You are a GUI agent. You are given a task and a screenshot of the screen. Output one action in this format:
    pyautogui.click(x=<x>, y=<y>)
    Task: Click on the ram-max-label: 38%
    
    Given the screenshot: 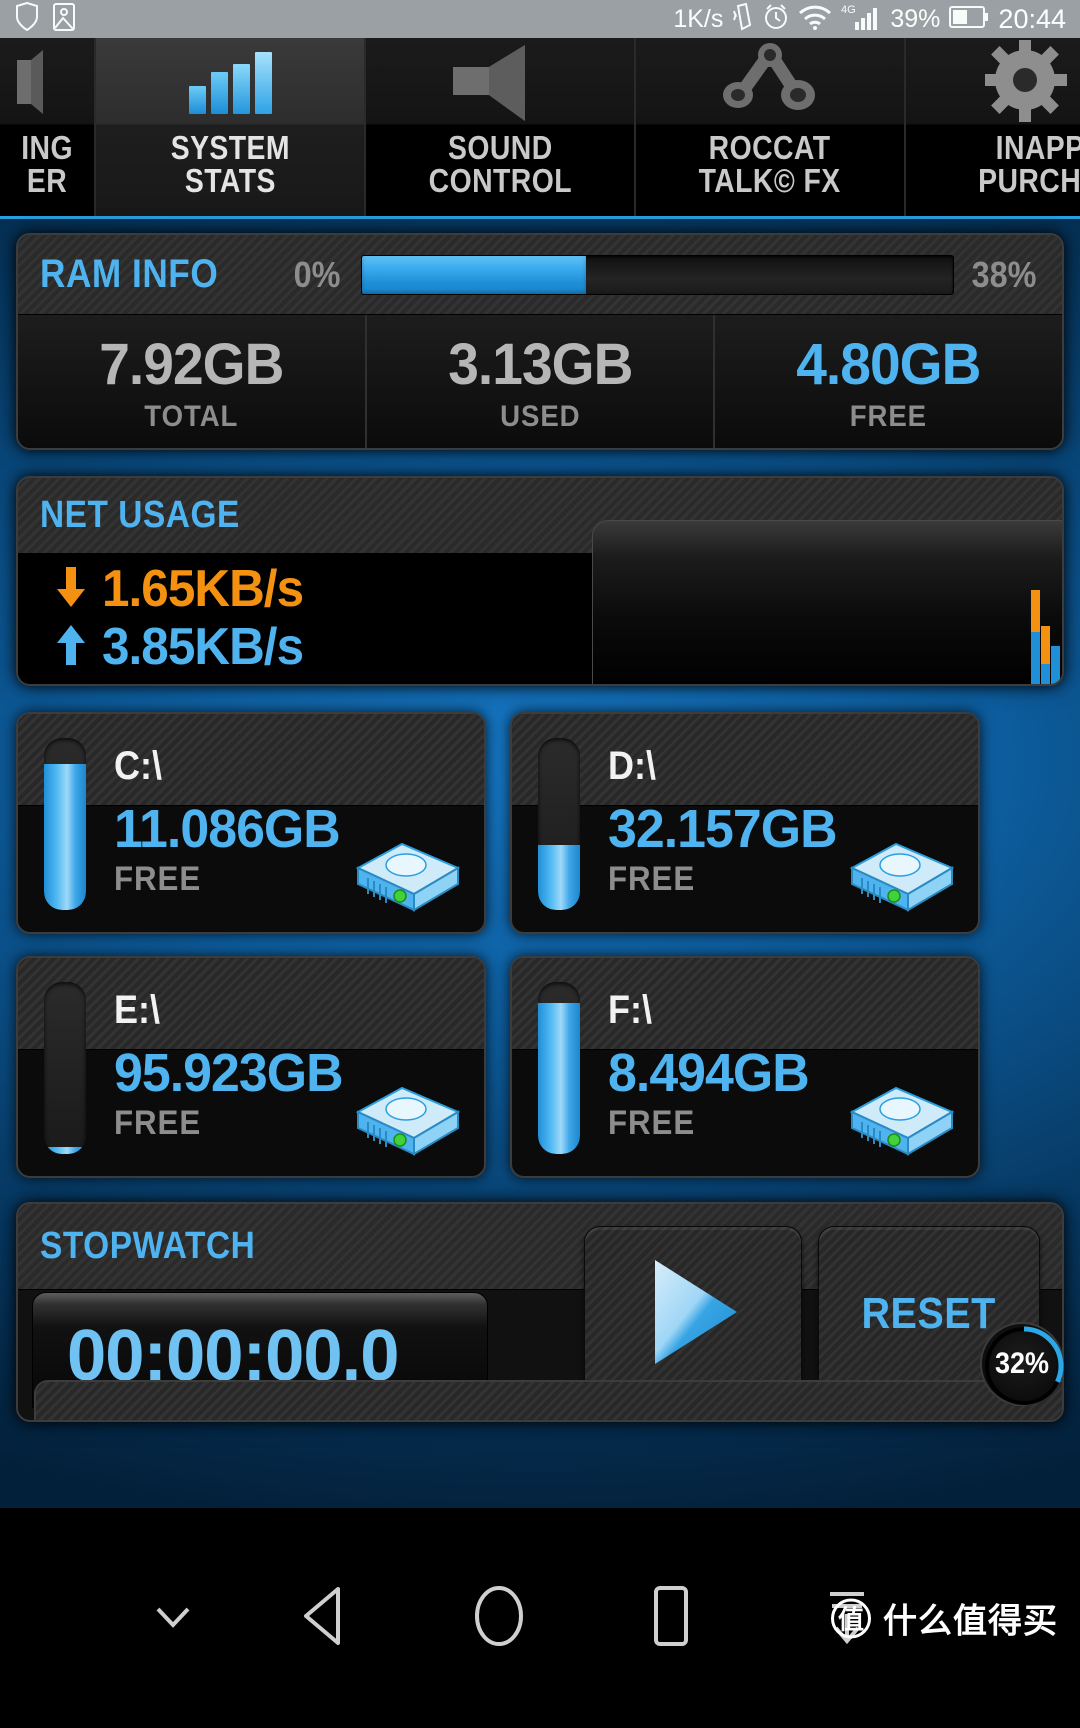 What is the action you would take?
    pyautogui.click(x=1004, y=274)
    